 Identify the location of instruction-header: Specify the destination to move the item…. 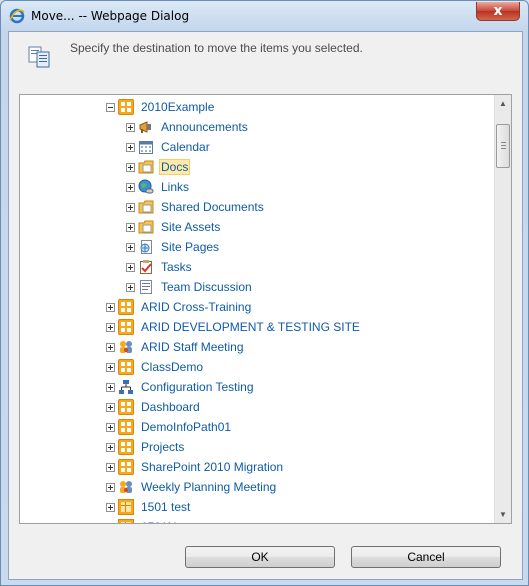
(265, 61).